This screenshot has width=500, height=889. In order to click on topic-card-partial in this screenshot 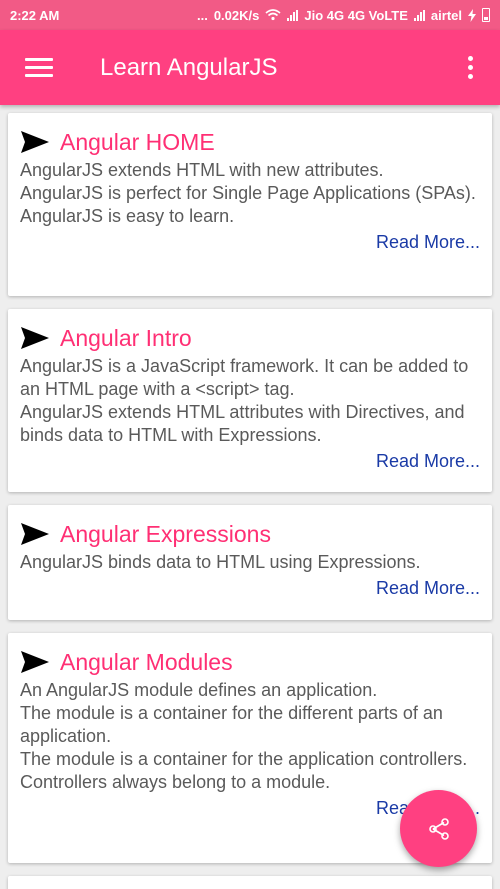, I will do `click(250, 882)`.